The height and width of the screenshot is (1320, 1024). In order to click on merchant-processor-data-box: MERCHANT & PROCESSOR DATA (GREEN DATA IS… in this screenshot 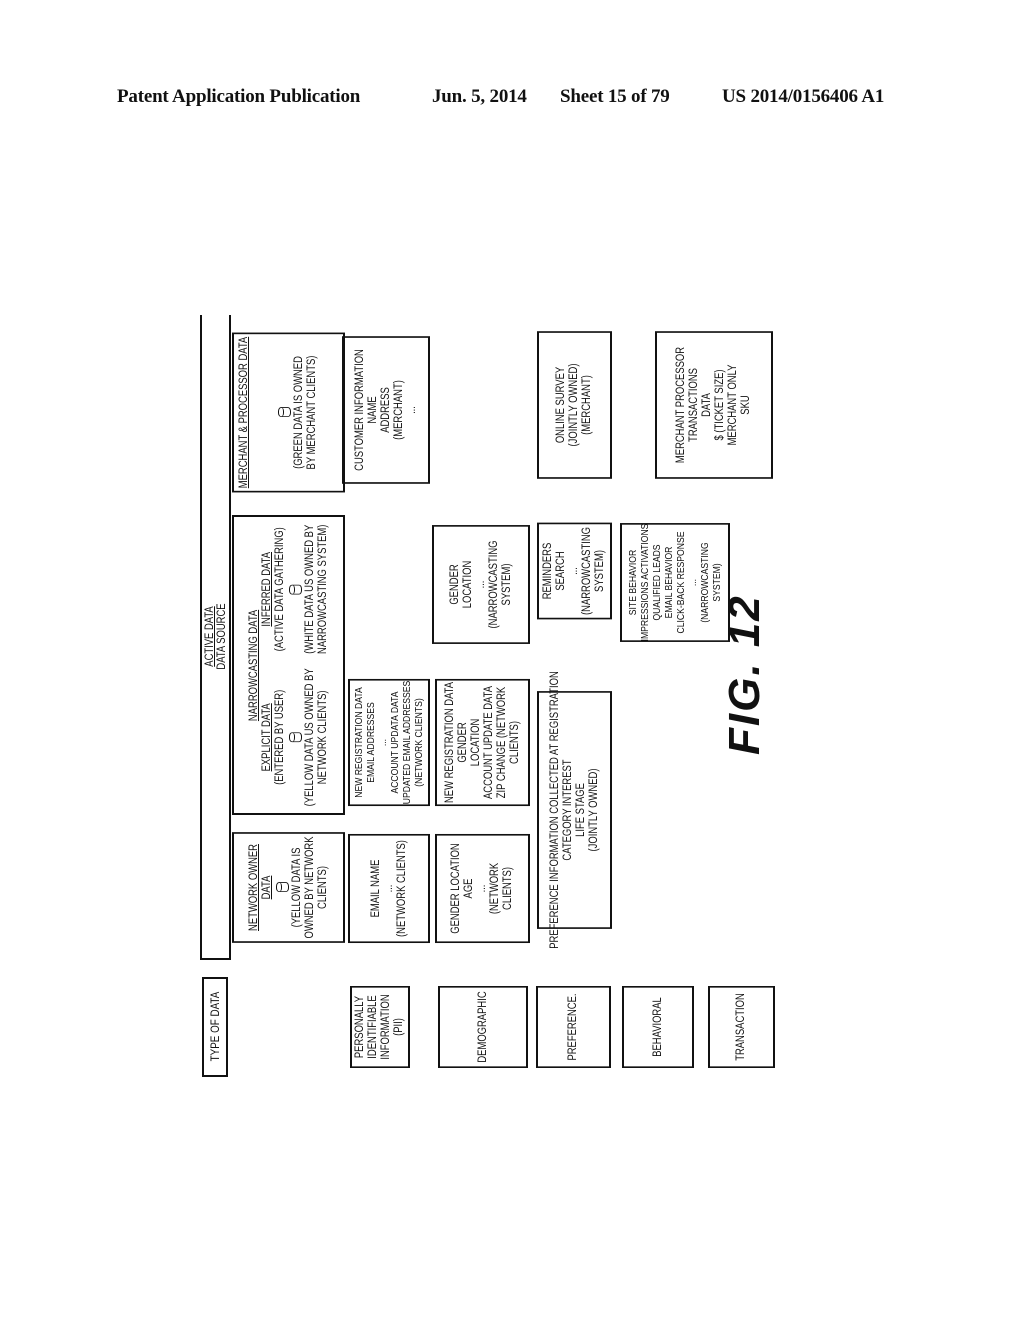, I will do `click(288, 412)`.